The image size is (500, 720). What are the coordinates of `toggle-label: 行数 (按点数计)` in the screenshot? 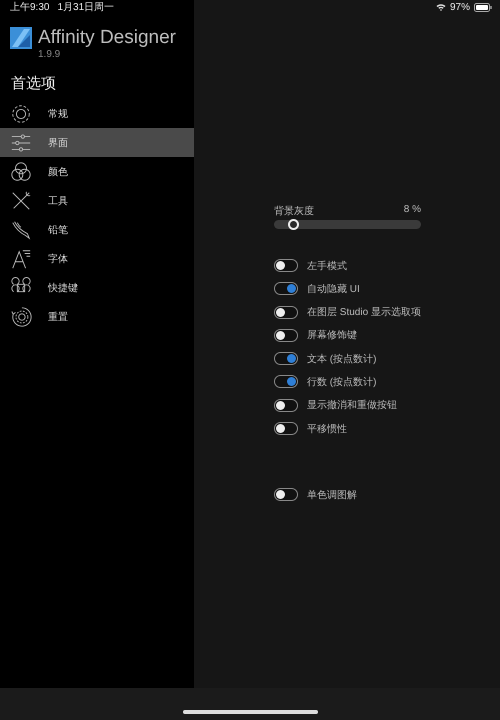 It's located at (341, 382).